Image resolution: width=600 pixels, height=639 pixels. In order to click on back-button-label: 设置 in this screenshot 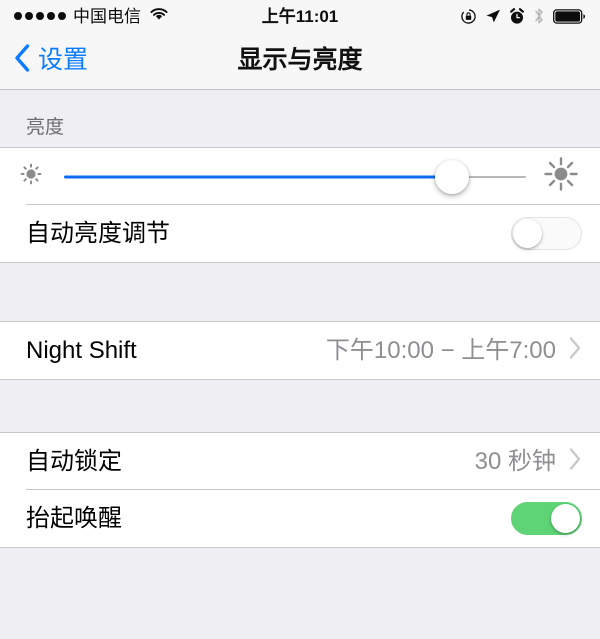, I will do `click(63, 60)`.